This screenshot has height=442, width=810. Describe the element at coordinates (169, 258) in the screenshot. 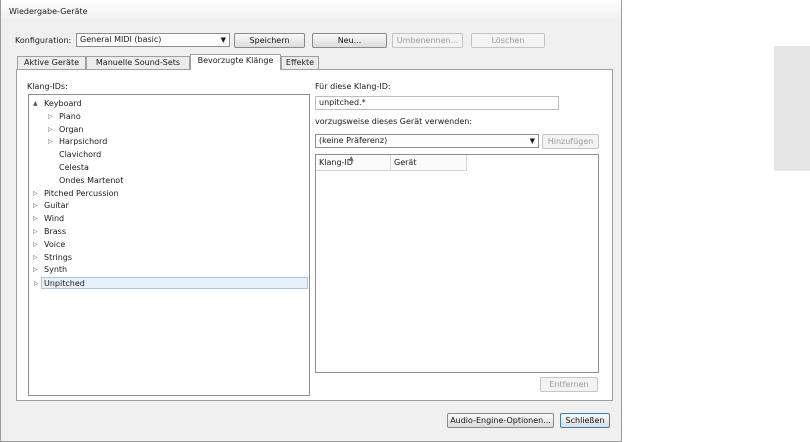

I see `tree-item: ▷ Strings` at that location.